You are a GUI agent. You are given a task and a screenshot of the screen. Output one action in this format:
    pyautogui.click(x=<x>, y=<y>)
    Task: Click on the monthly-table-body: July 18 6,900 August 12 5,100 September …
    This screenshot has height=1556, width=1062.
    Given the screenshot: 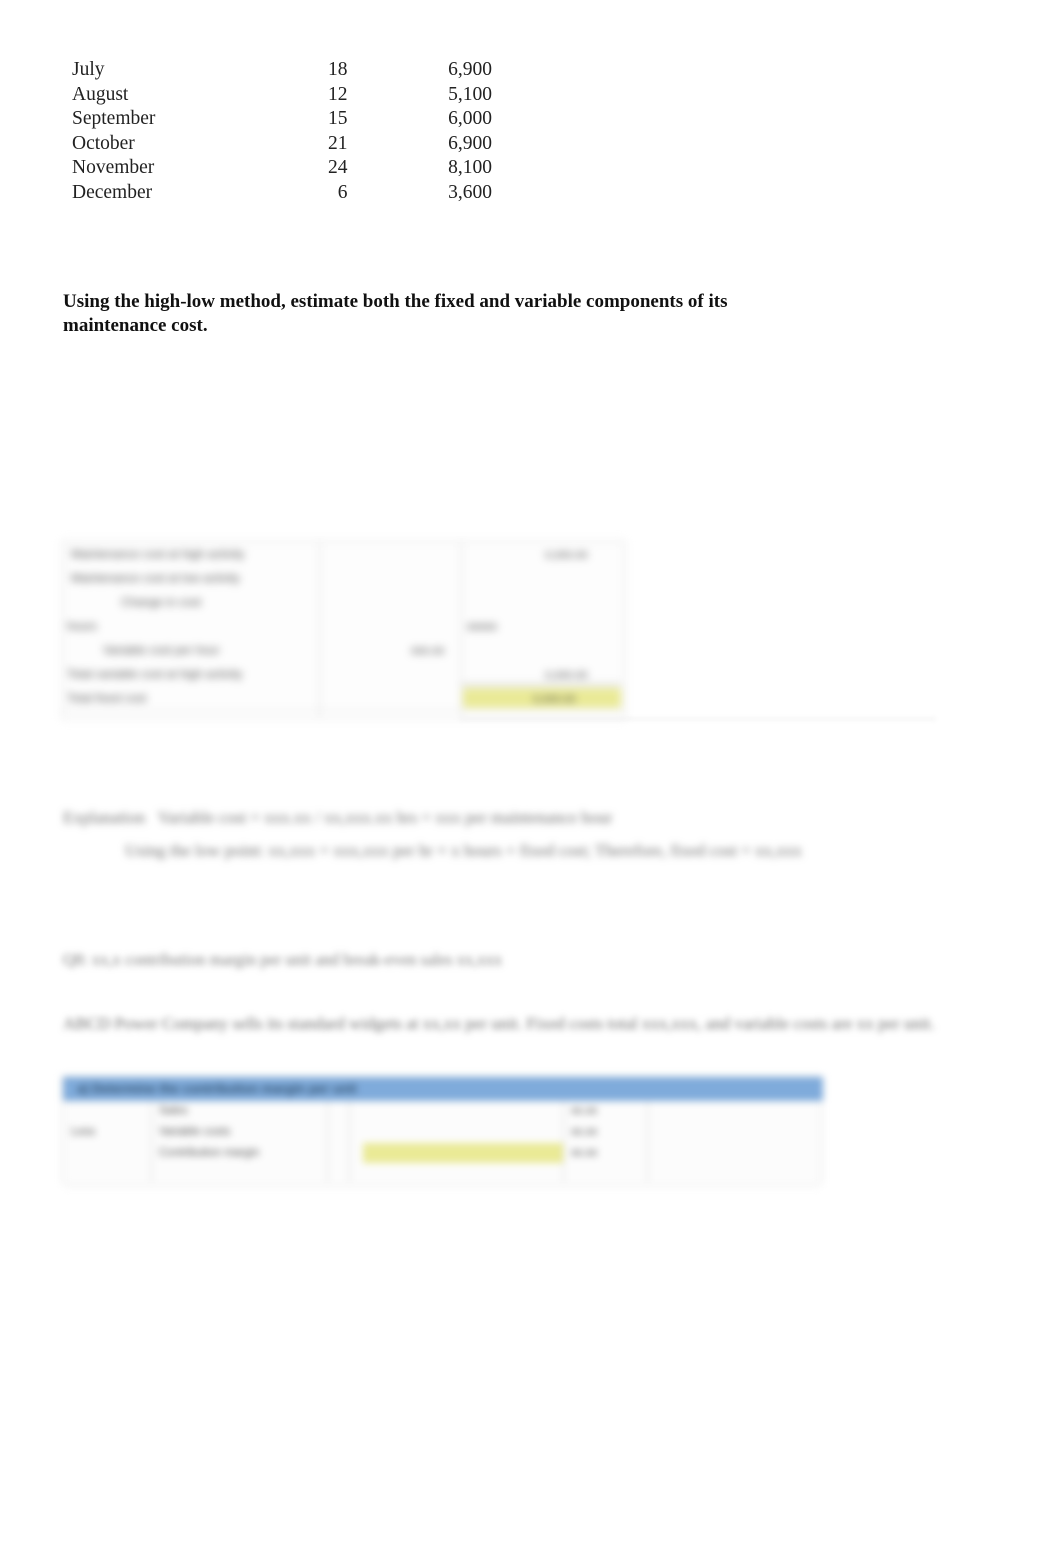 What is the action you would take?
    pyautogui.click(x=282, y=131)
    